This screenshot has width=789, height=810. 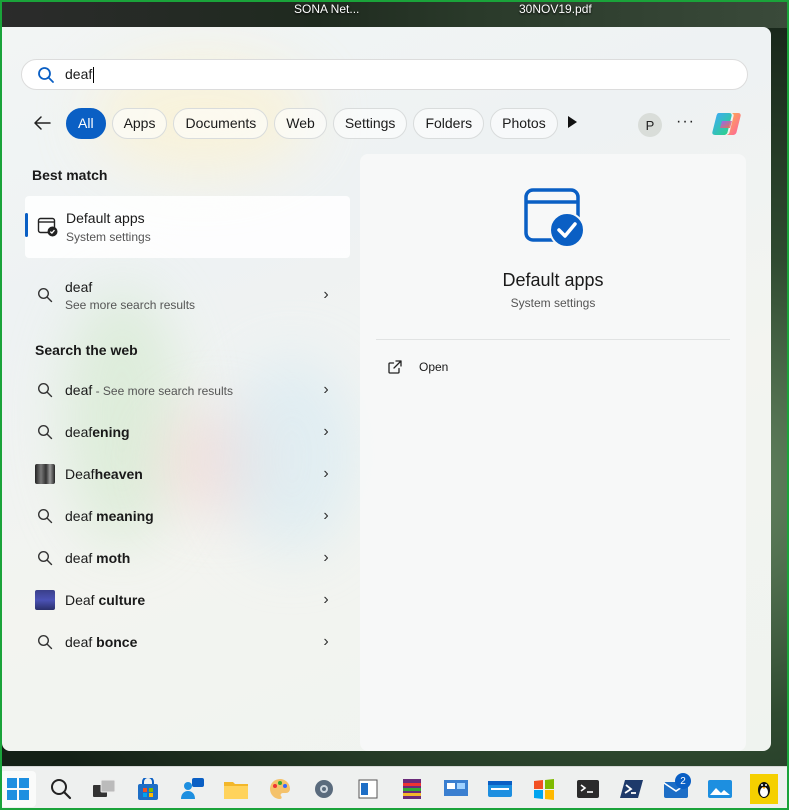 I want to click on notepad-icon, so click(x=368, y=789).